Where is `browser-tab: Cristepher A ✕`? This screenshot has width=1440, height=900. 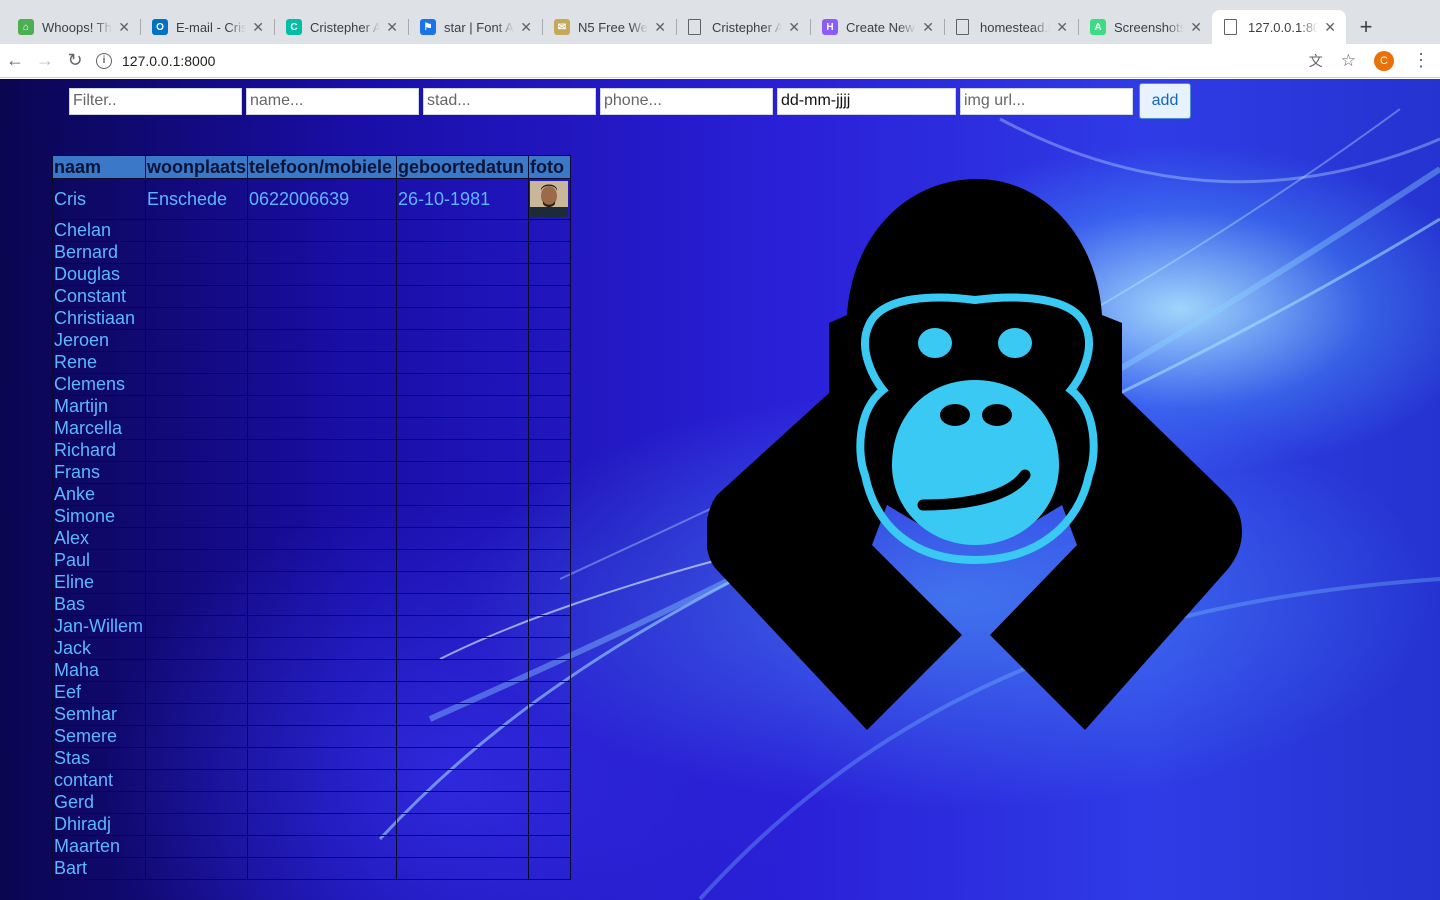
browser-tab: Cristepher A ✕ is located at coordinates (743, 27).